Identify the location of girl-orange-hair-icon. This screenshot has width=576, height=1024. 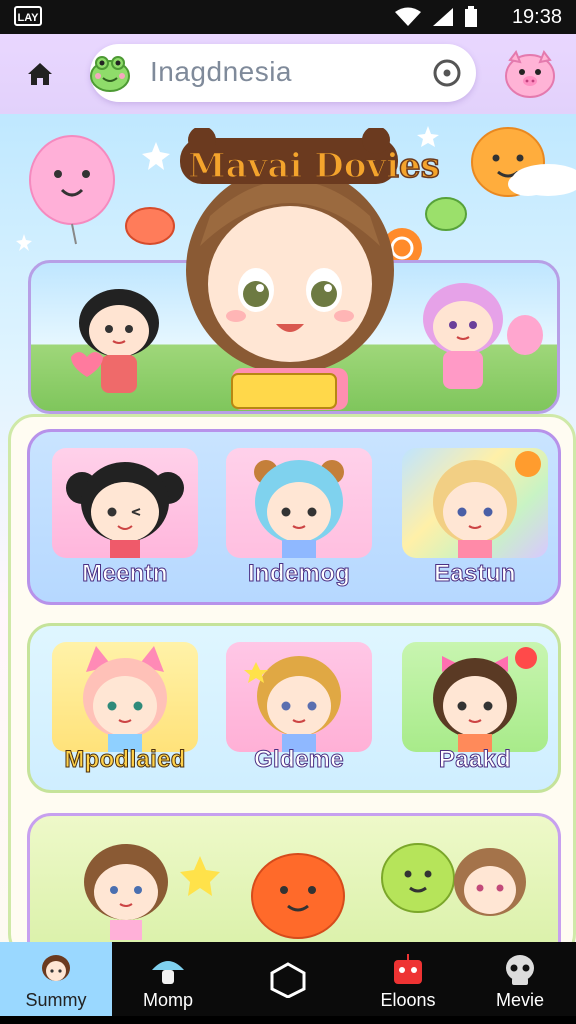
(292, 704).